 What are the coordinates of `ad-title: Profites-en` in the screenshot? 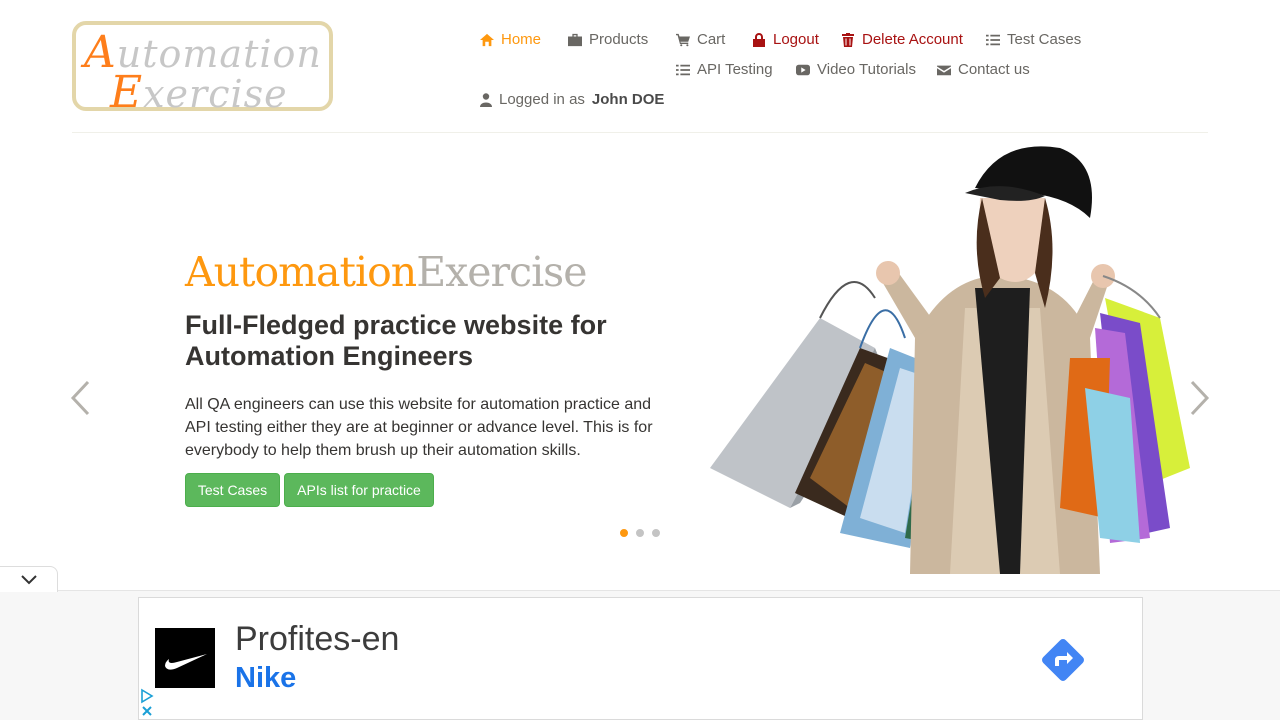 It's located at (317, 639).